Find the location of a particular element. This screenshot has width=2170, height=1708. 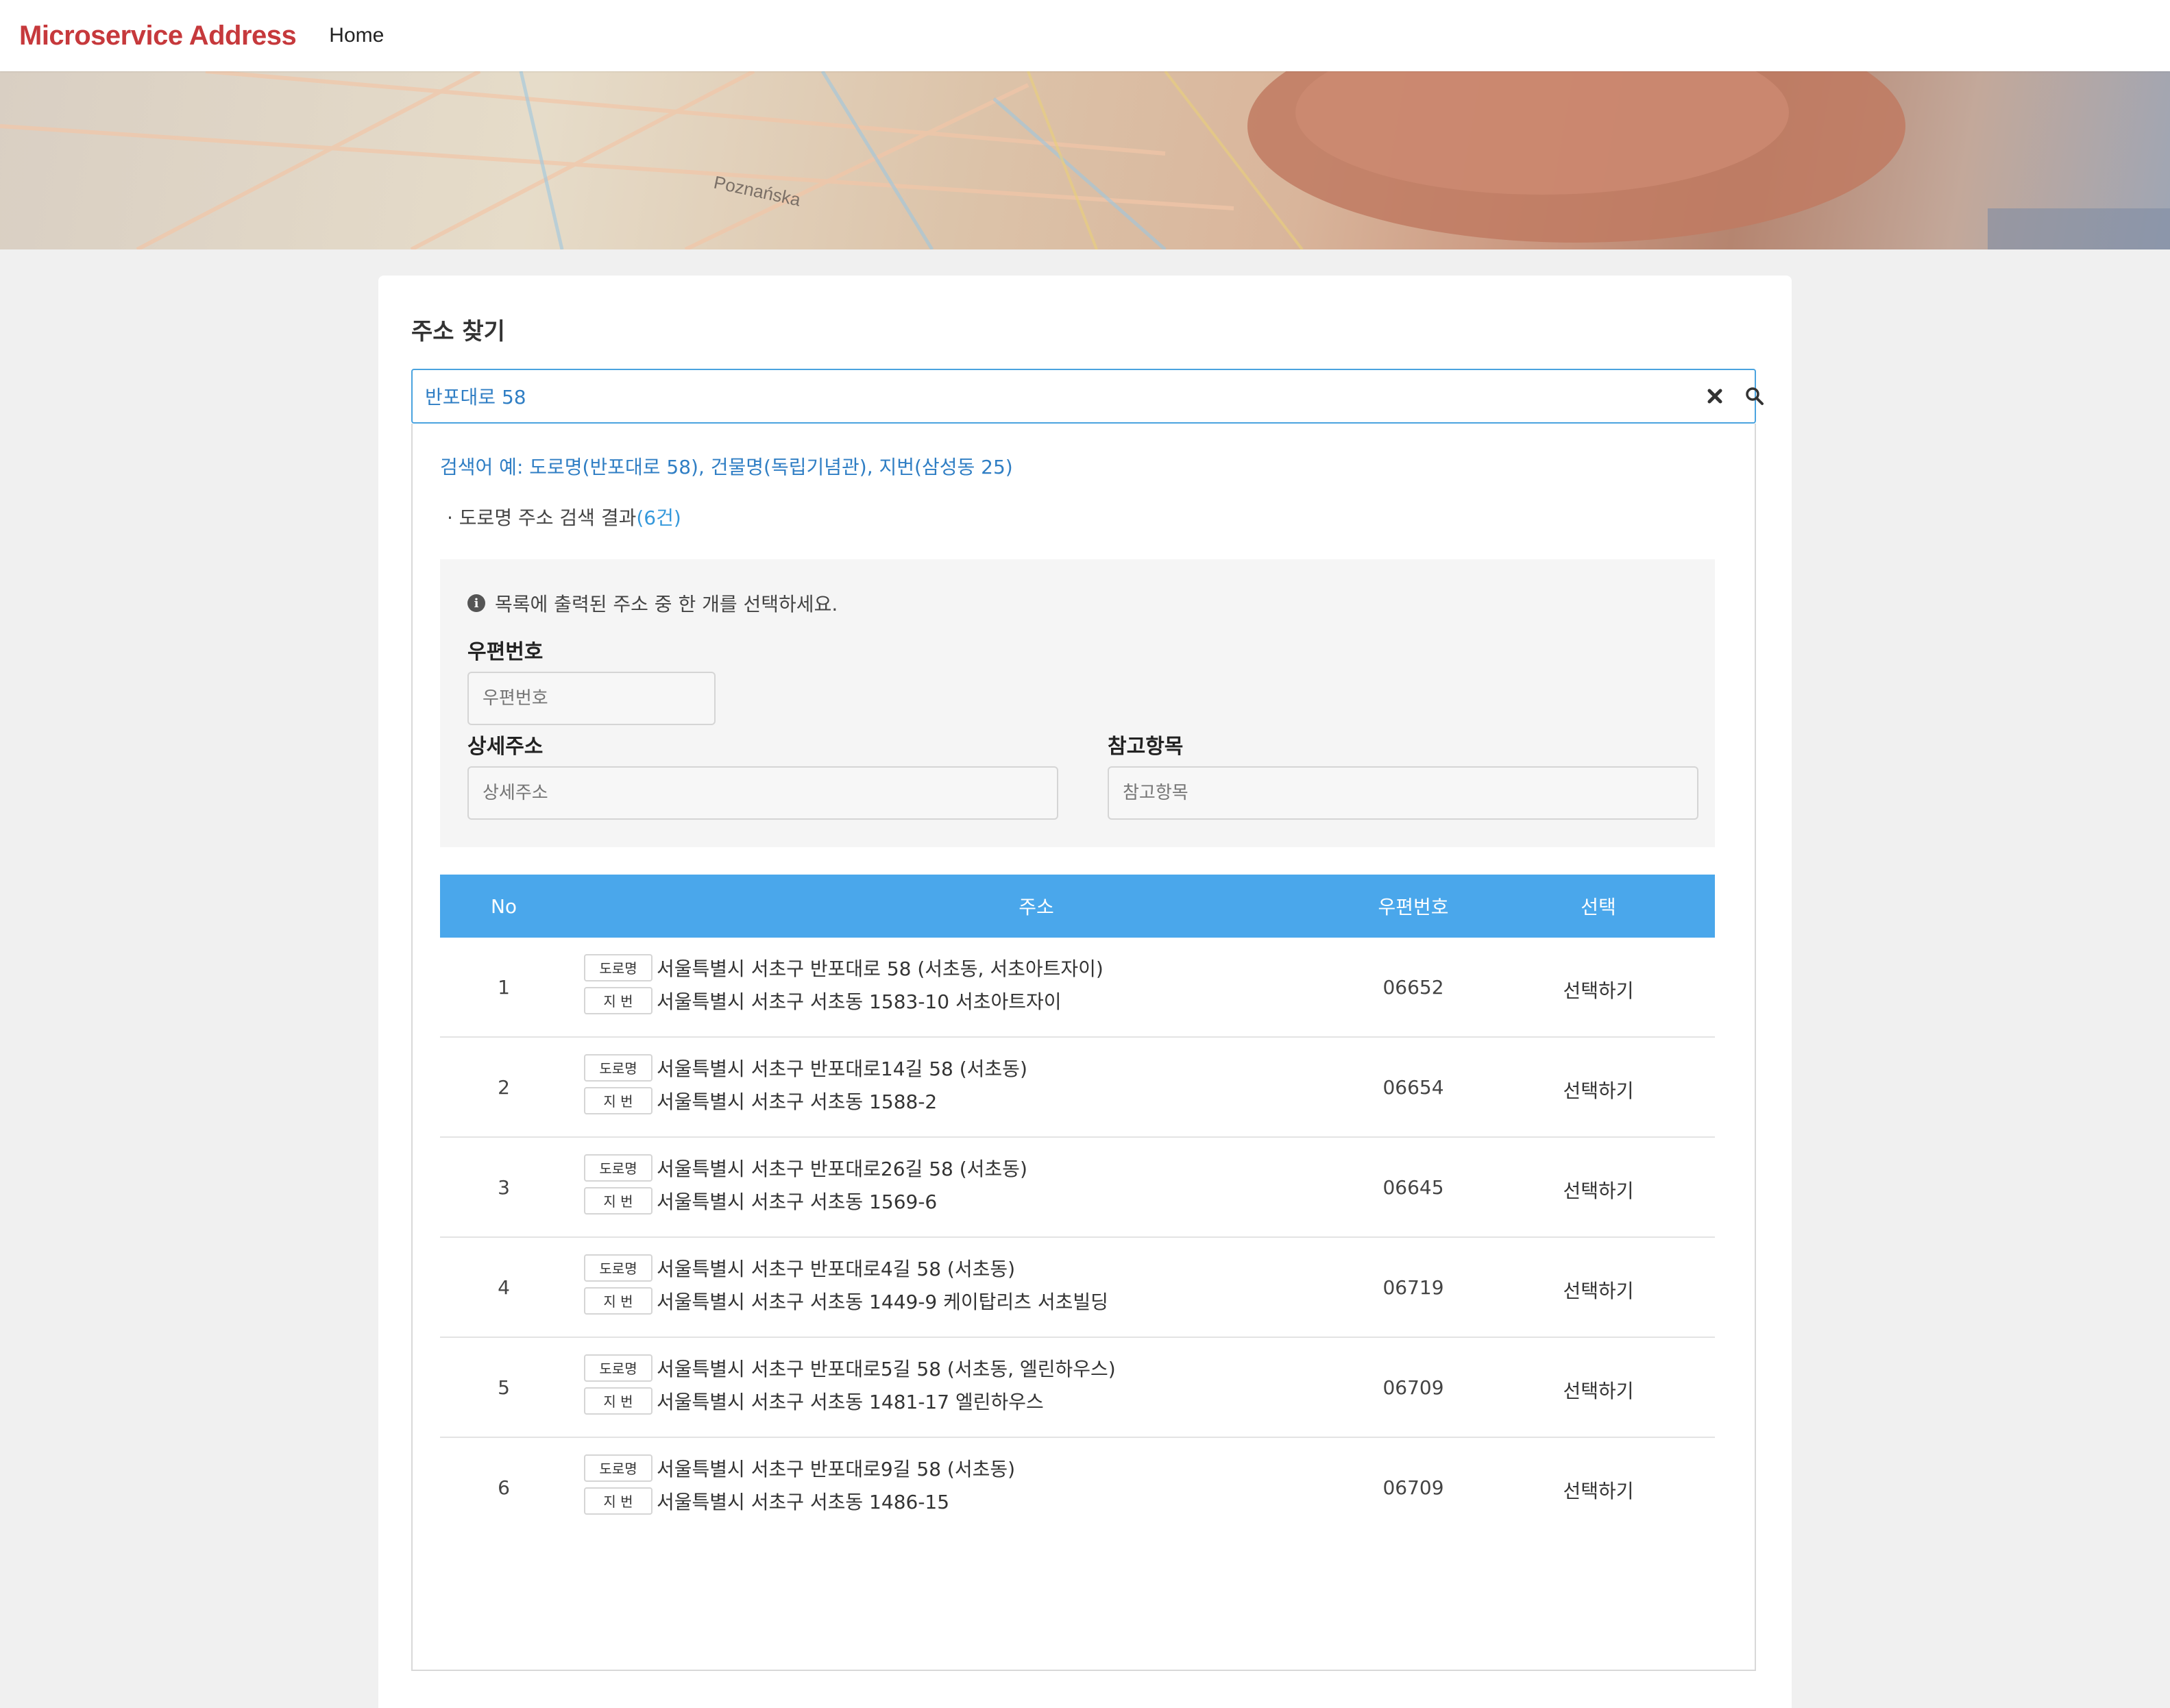

jibun-address-text: 서울특별시 서초구 서초동 1449-9 케이탑리츠 서초빌딩 is located at coordinates (882, 1302).